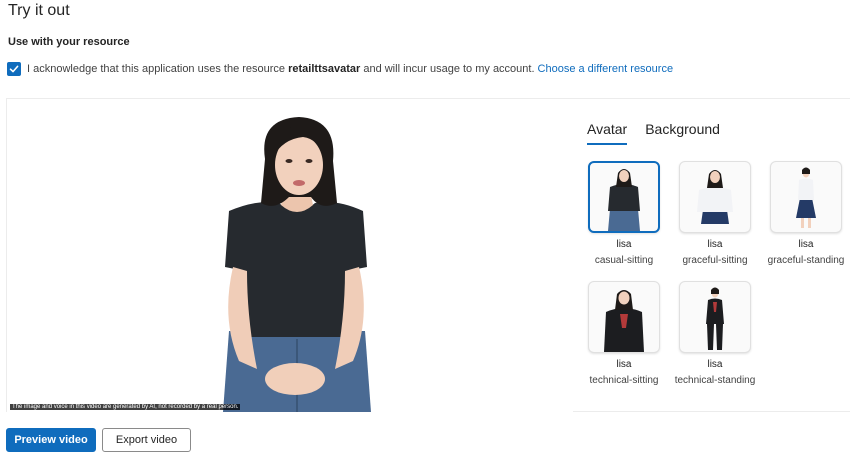  Describe the element at coordinates (624, 380) in the screenshot. I see `avatar-style: technical-sitting` at that location.